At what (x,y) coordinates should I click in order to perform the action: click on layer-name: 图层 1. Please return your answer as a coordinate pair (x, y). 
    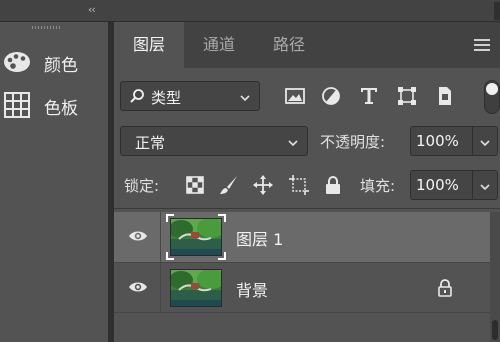
    Looking at the image, I should click on (259, 238).